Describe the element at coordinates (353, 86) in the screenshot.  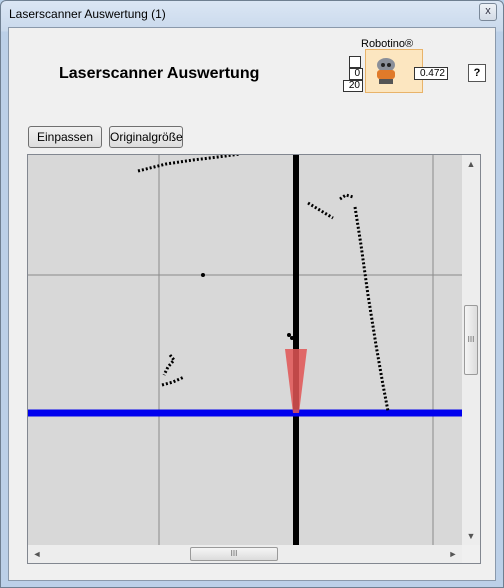
I see `robotino-input-bottom: 20` at that location.